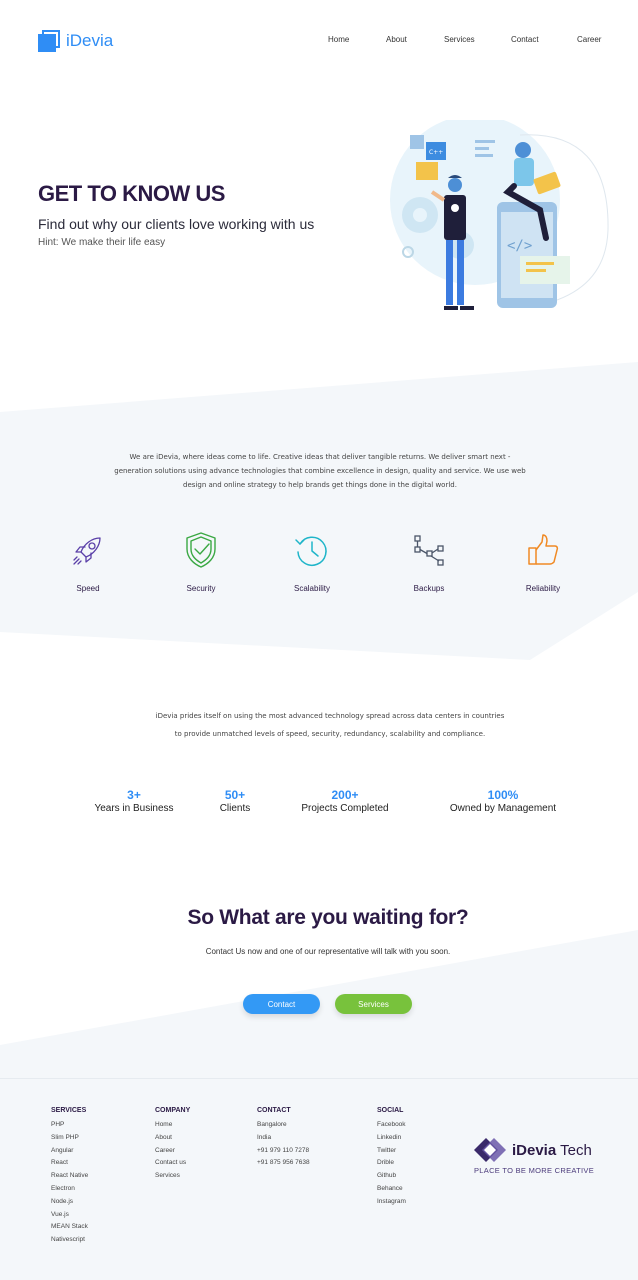 The image size is (638, 1280). I want to click on feature-scalability: Scalability, so click(312, 561).